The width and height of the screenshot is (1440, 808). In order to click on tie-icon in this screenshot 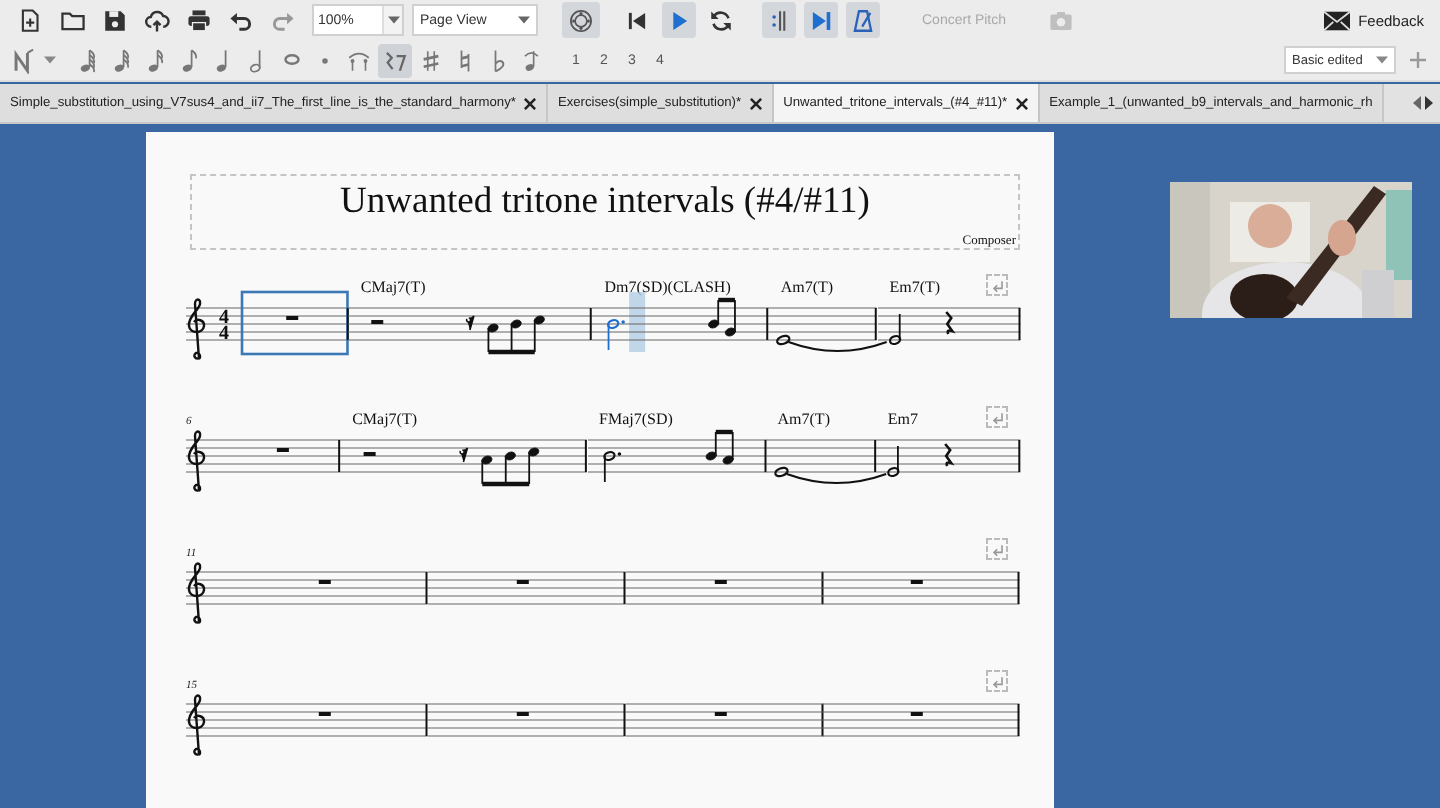, I will do `click(359, 60)`.